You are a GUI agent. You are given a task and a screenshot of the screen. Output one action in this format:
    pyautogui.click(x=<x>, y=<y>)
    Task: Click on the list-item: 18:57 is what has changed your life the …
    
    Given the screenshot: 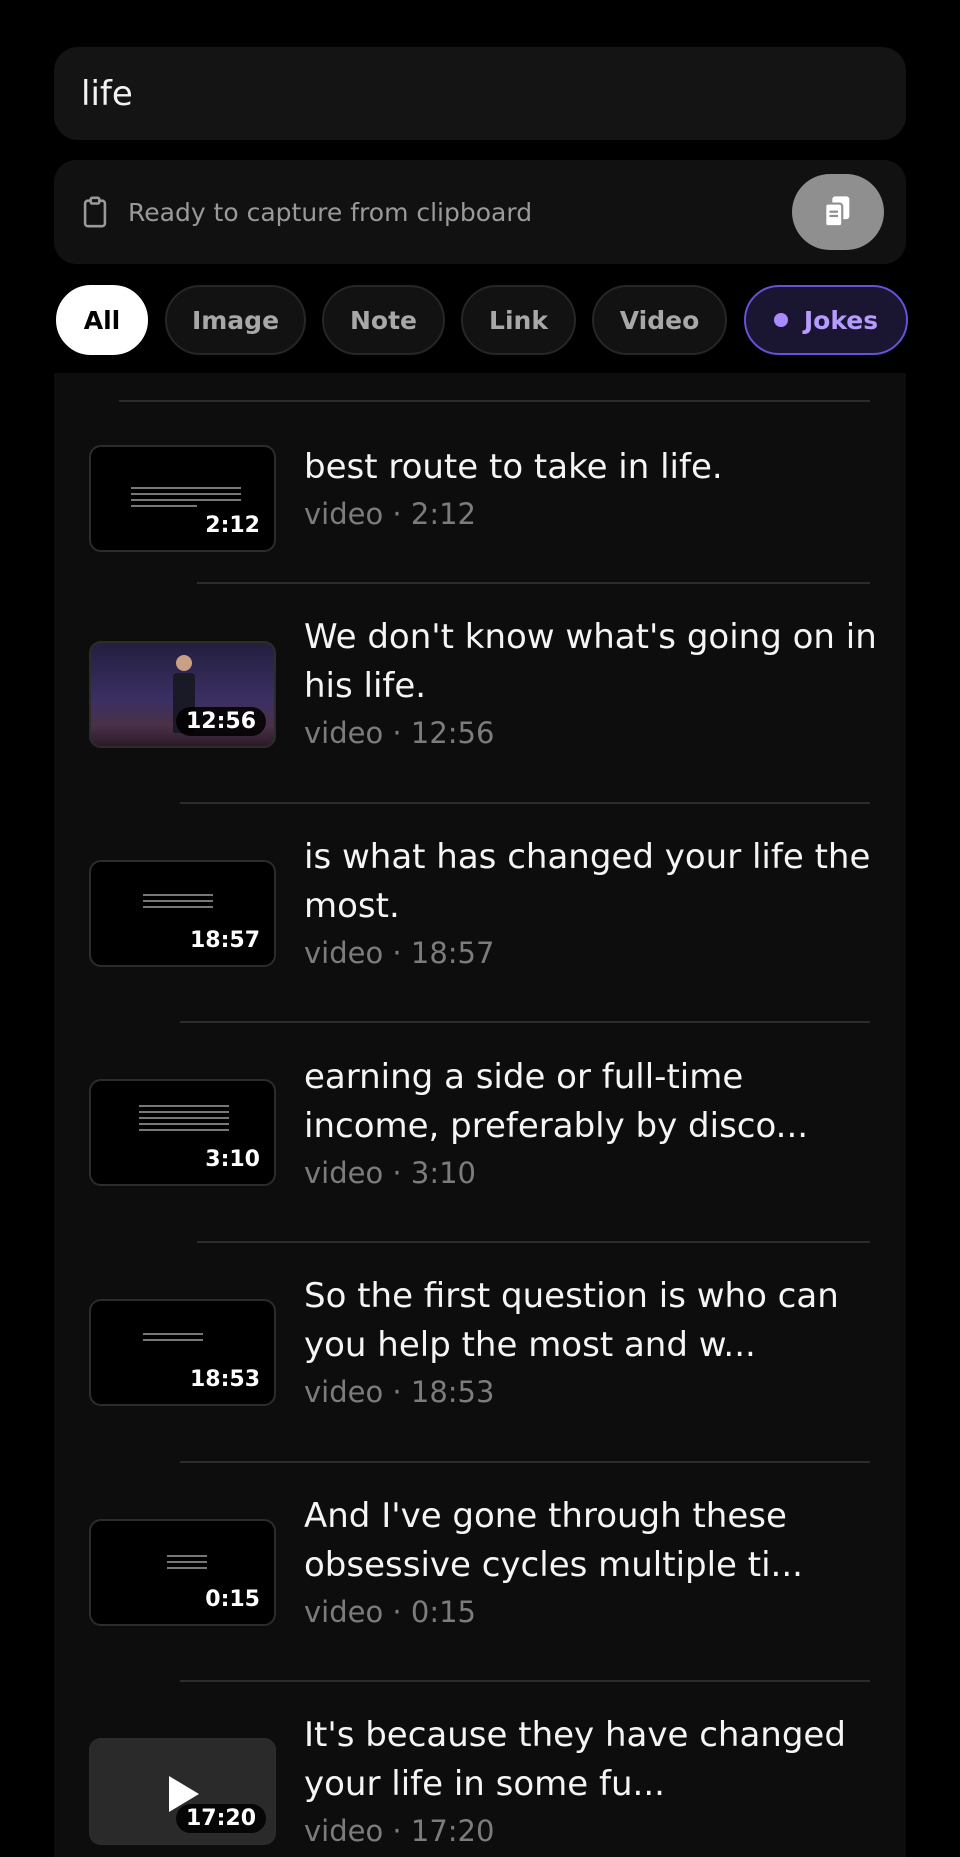 What is the action you would take?
    pyautogui.click(x=480, y=913)
    